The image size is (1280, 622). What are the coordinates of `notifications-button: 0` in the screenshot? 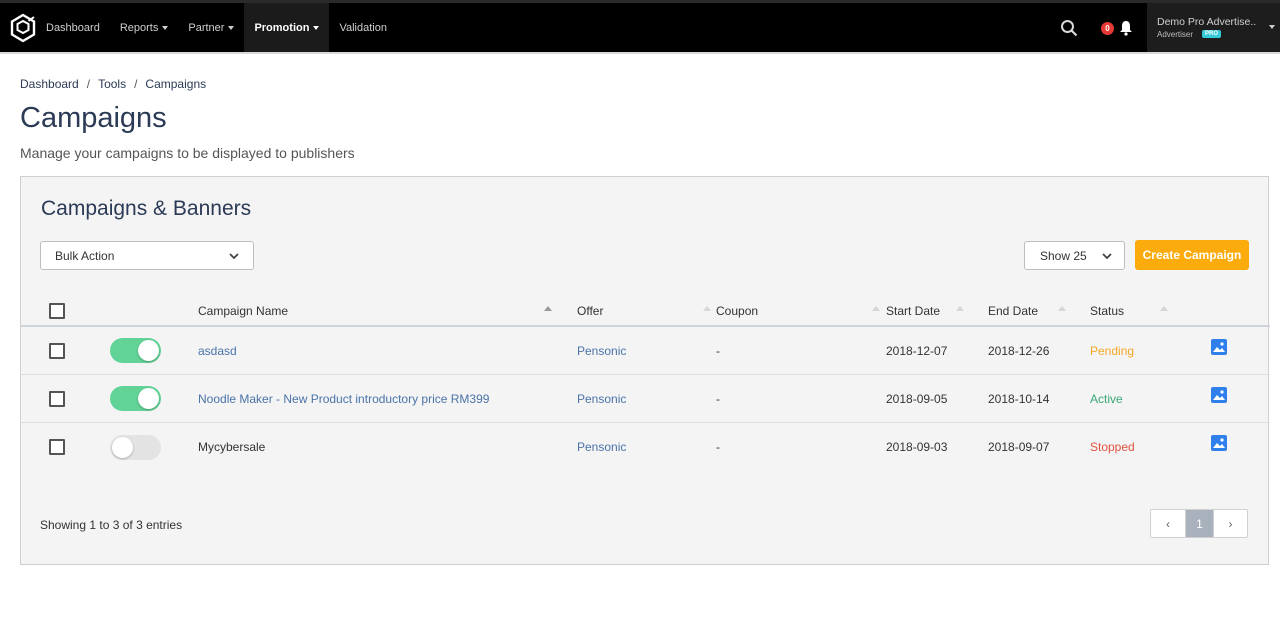 It's located at (1118, 28).